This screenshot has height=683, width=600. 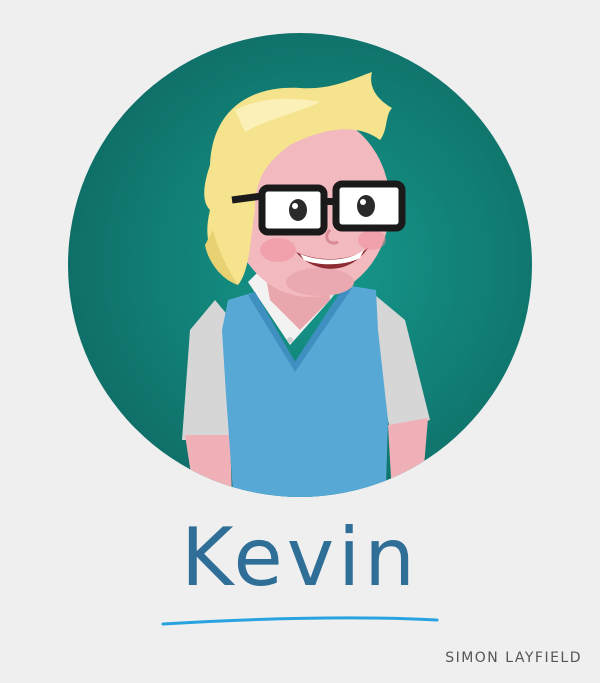 I want to click on character-name: Kevin, so click(x=300, y=557).